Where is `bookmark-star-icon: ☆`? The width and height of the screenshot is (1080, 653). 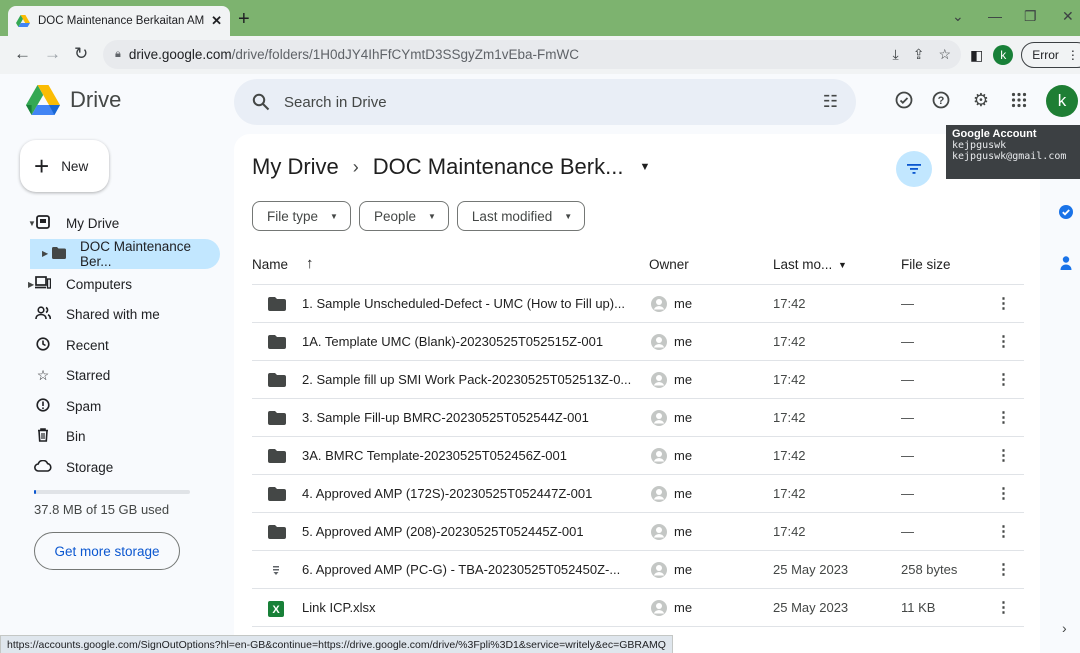
bookmark-star-icon: ☆ is located at coordinates (944, 54).